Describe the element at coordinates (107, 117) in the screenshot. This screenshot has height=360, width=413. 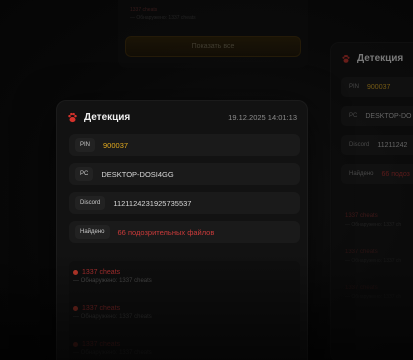
I see `card-title: Детекция` at that location.